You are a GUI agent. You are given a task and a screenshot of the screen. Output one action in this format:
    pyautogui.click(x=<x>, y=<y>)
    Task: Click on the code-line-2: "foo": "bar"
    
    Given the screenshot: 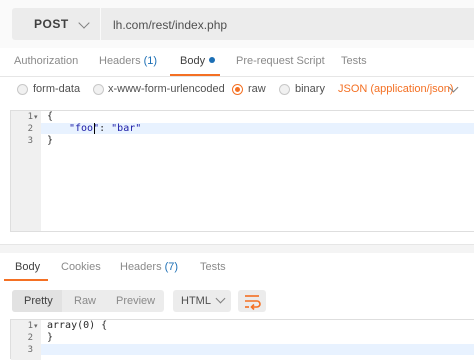 What is the action you would take?
    pyautogui.click(x=105, y=128)
    